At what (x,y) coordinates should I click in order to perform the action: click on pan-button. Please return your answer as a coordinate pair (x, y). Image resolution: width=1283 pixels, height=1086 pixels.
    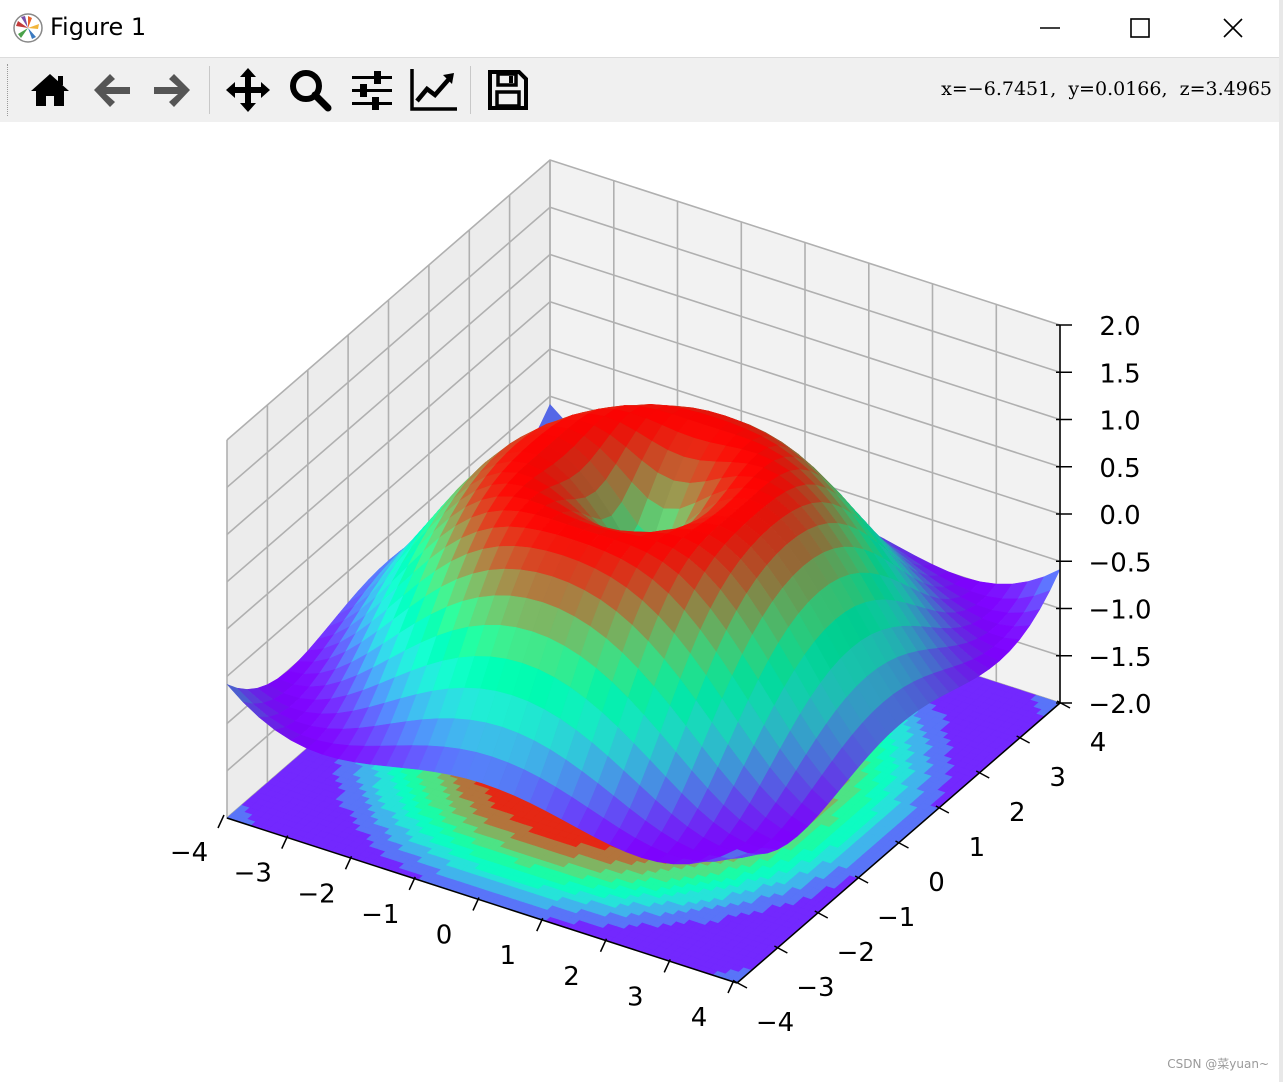
    Looking at the image, I should click on (248, 90).